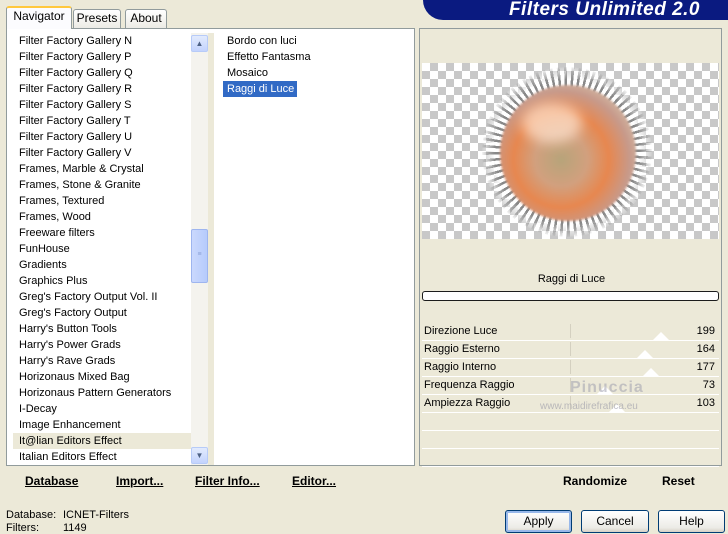 This screenshot has height=534, width=728. I want to click on progress-bar, so click(570, 296).